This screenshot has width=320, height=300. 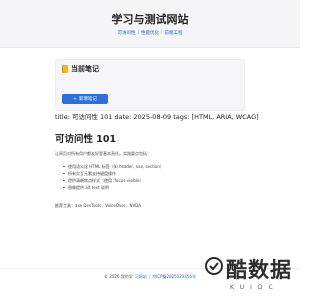 What do you see at coordinates (98, 205) in the screenshot?
I see `recommended-tools: 推荐工具：axe DevTools、VoiceOver、NVDA` at bounding box center [98, 205].